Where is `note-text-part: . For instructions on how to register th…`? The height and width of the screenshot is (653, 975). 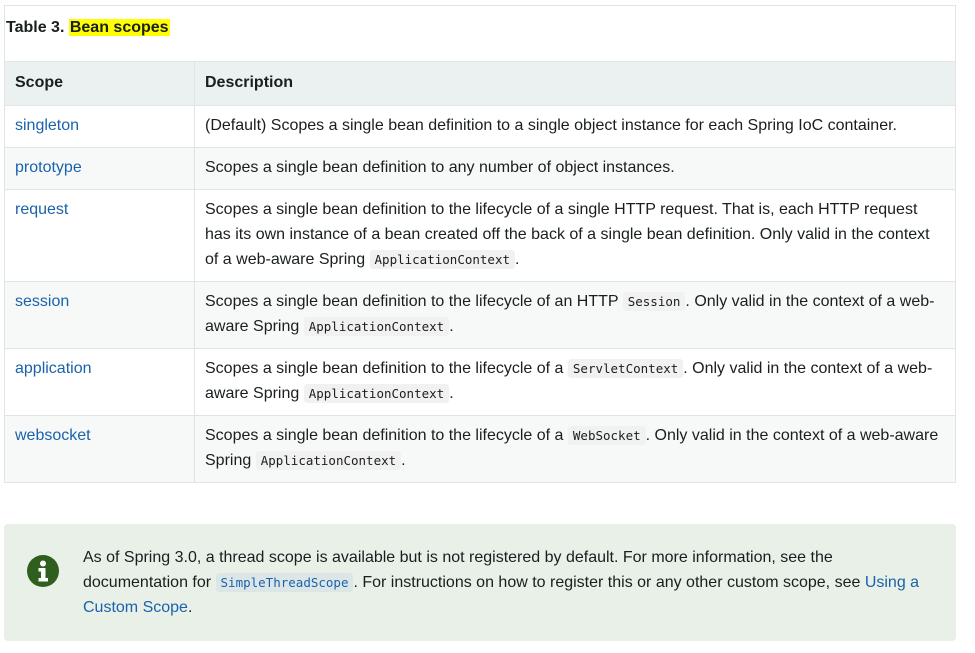 note-text-part: . For instructions on how to register th… is located at coordinates (609, 582).